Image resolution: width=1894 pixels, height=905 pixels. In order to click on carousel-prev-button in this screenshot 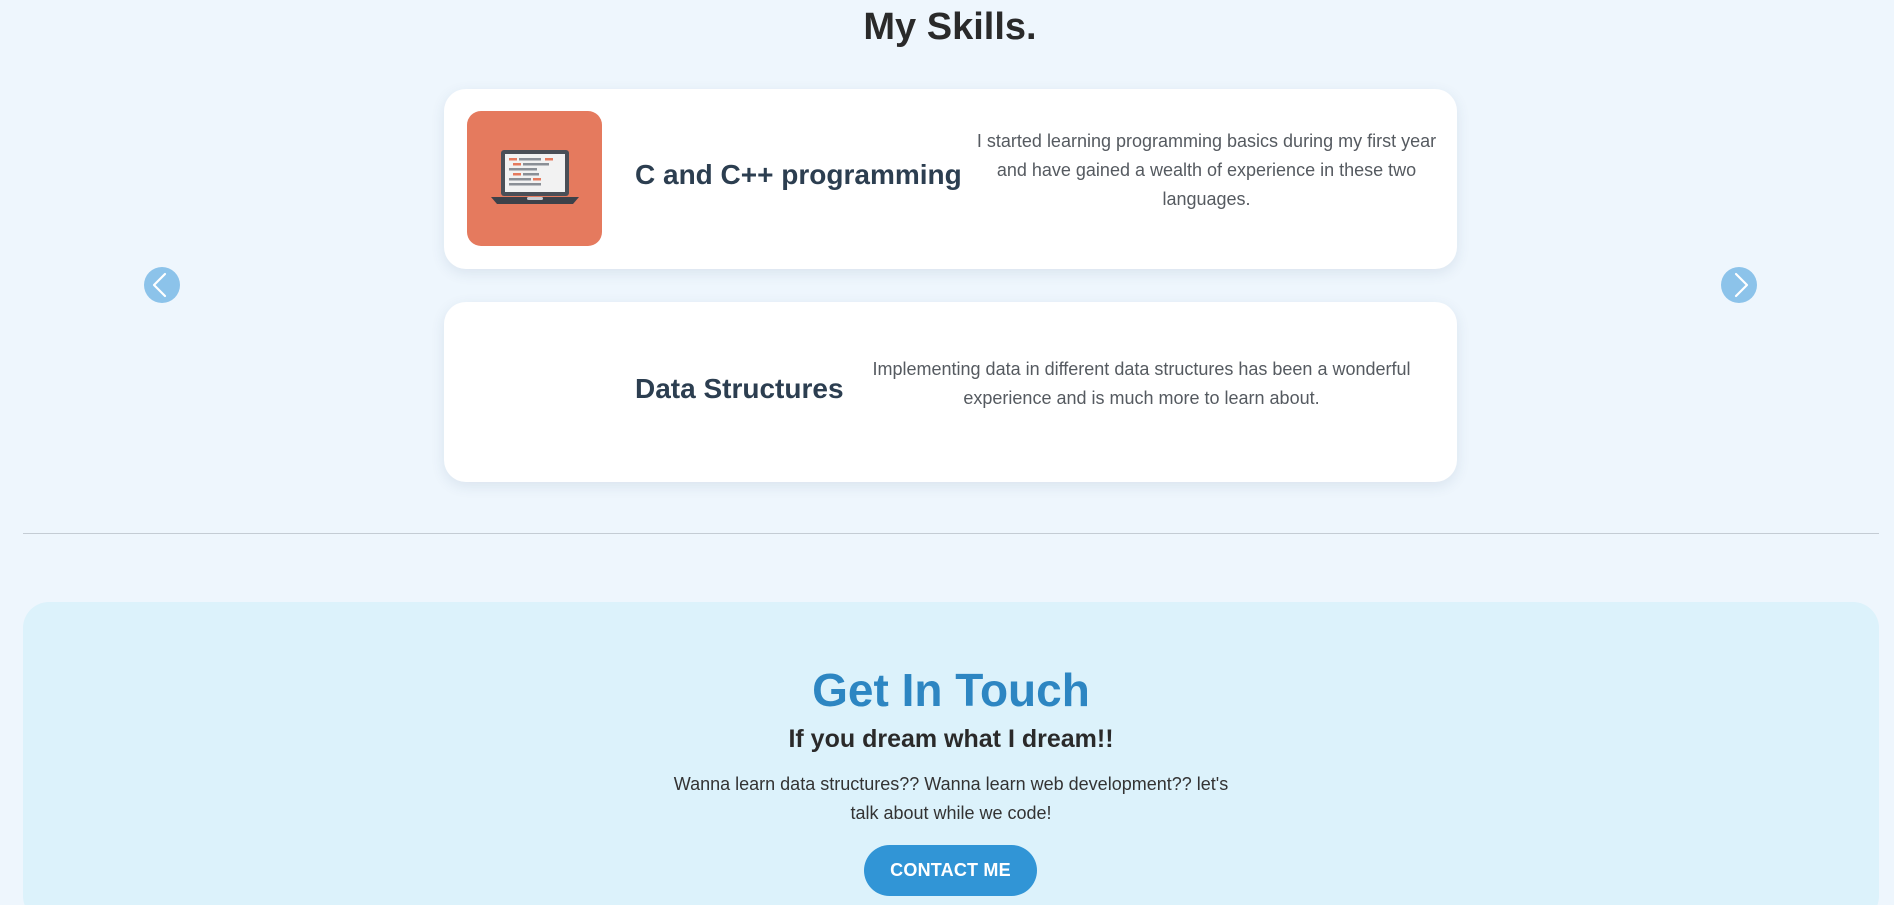, I will do `click(162, 285)`.